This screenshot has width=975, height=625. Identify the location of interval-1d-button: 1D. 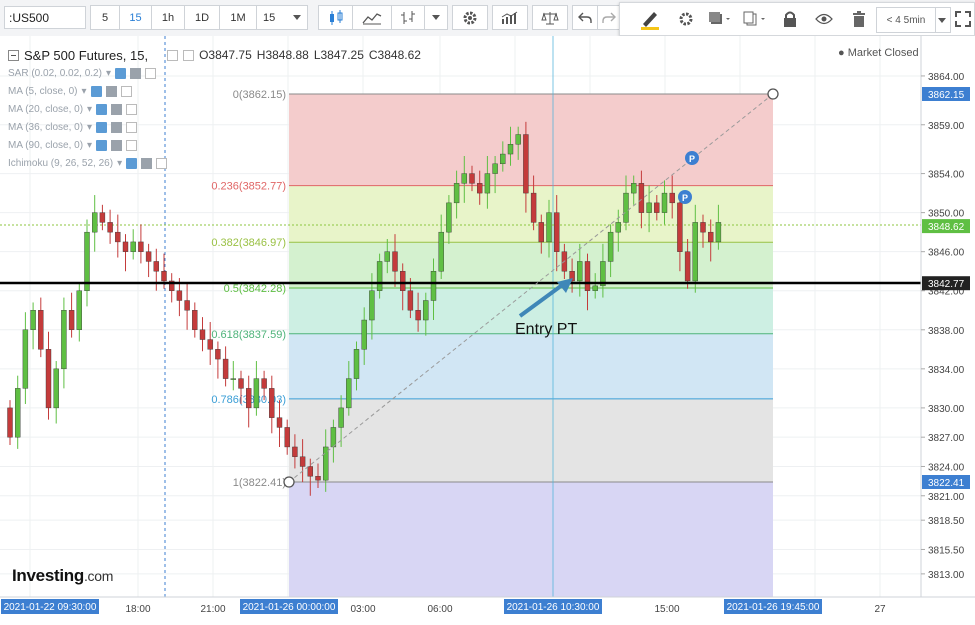
(202, 17).